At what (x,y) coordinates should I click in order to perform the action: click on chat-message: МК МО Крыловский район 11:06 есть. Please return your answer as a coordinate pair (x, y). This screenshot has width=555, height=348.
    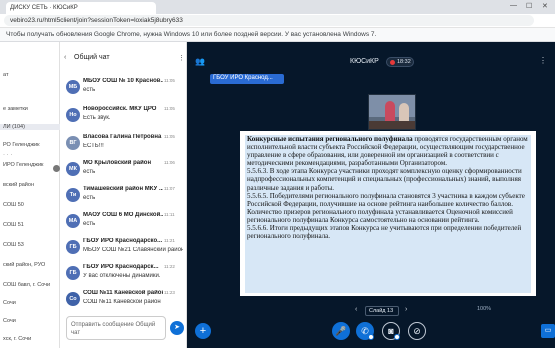
    Looking at the image, I should click on (123, 174).